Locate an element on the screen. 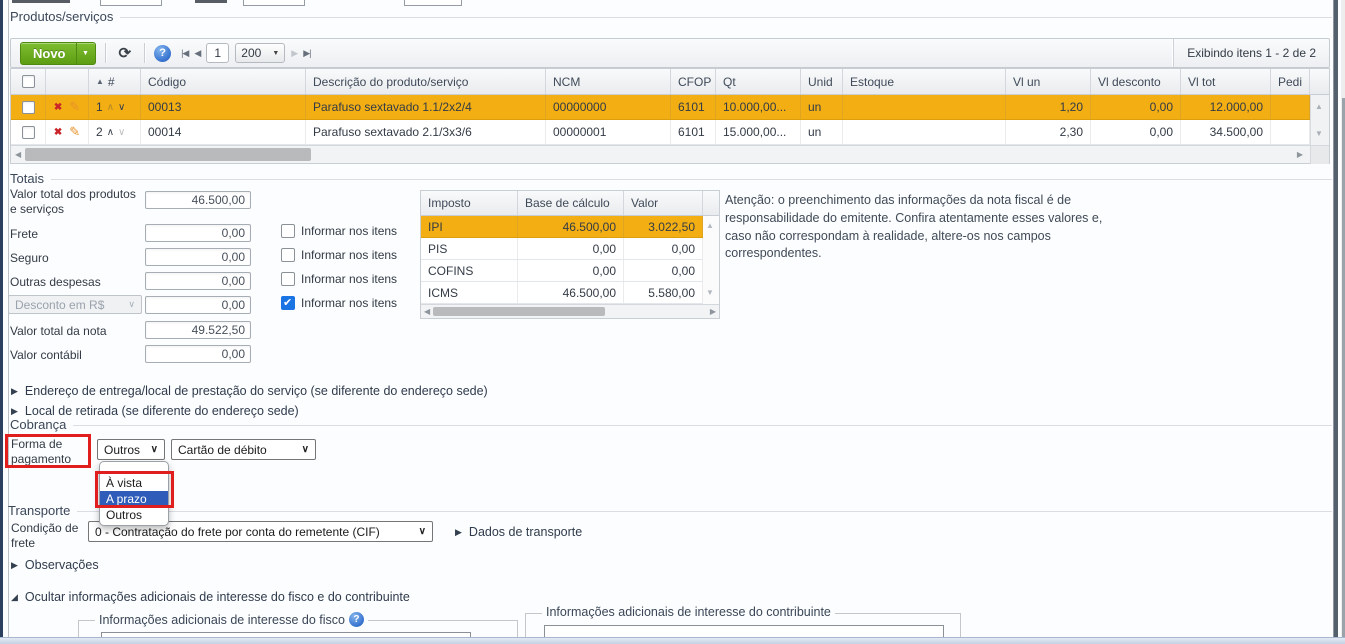  page-size-select: 200 ▼ is located at coordinates (260, 53).